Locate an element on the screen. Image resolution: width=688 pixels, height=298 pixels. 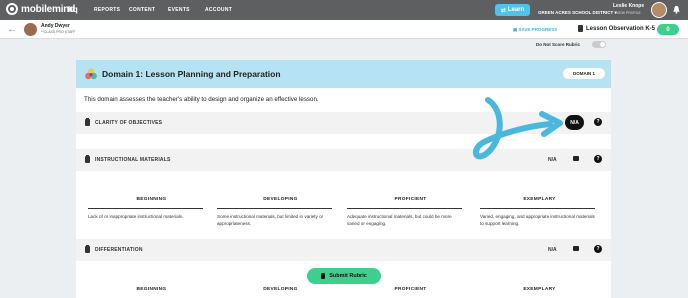
submit-rubric-button: Submit Rubric is located at coordinates (344, 276).